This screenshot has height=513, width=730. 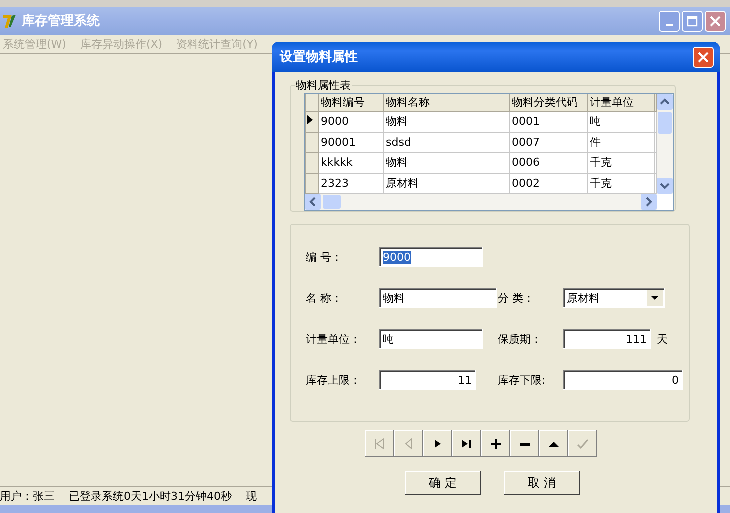 I want to click on unit-label: 天, so click(x=662, y=339).